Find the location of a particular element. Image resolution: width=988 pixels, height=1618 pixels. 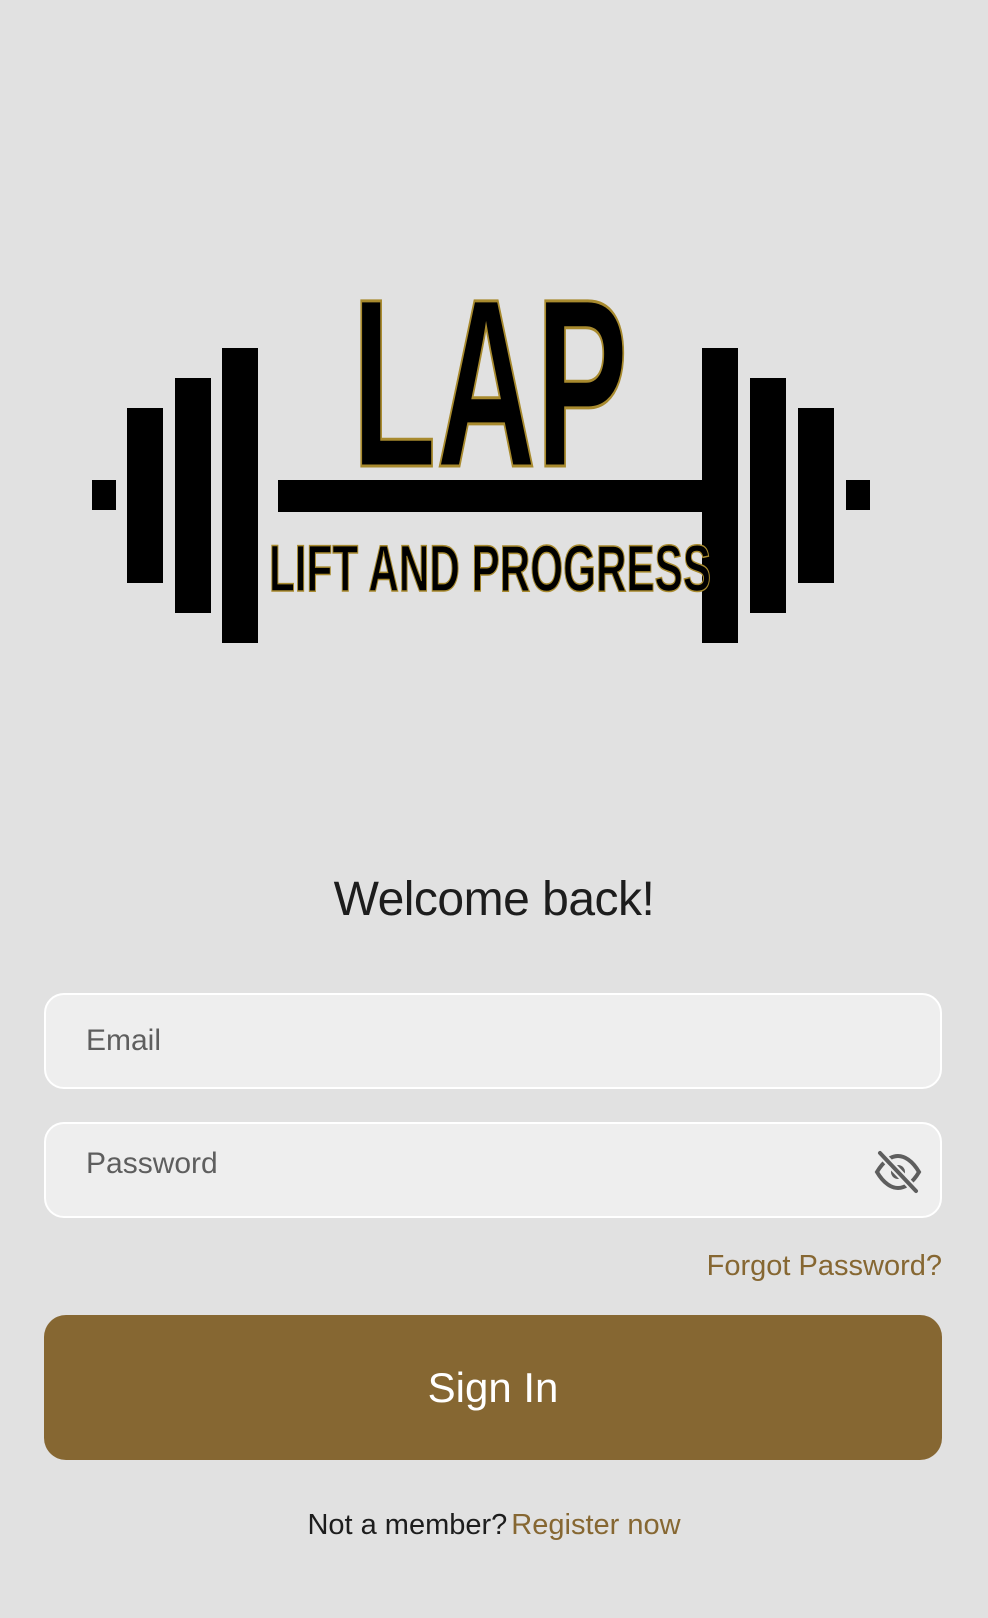

password-field-container is located at coordinates (493, 1168).